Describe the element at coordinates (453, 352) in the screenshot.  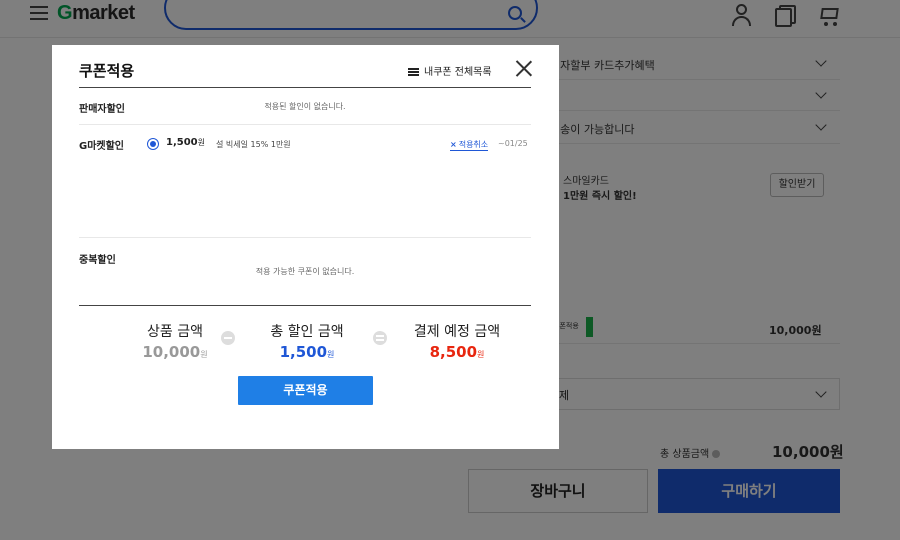
I see `payment-amount-number: 8,500` at that location.